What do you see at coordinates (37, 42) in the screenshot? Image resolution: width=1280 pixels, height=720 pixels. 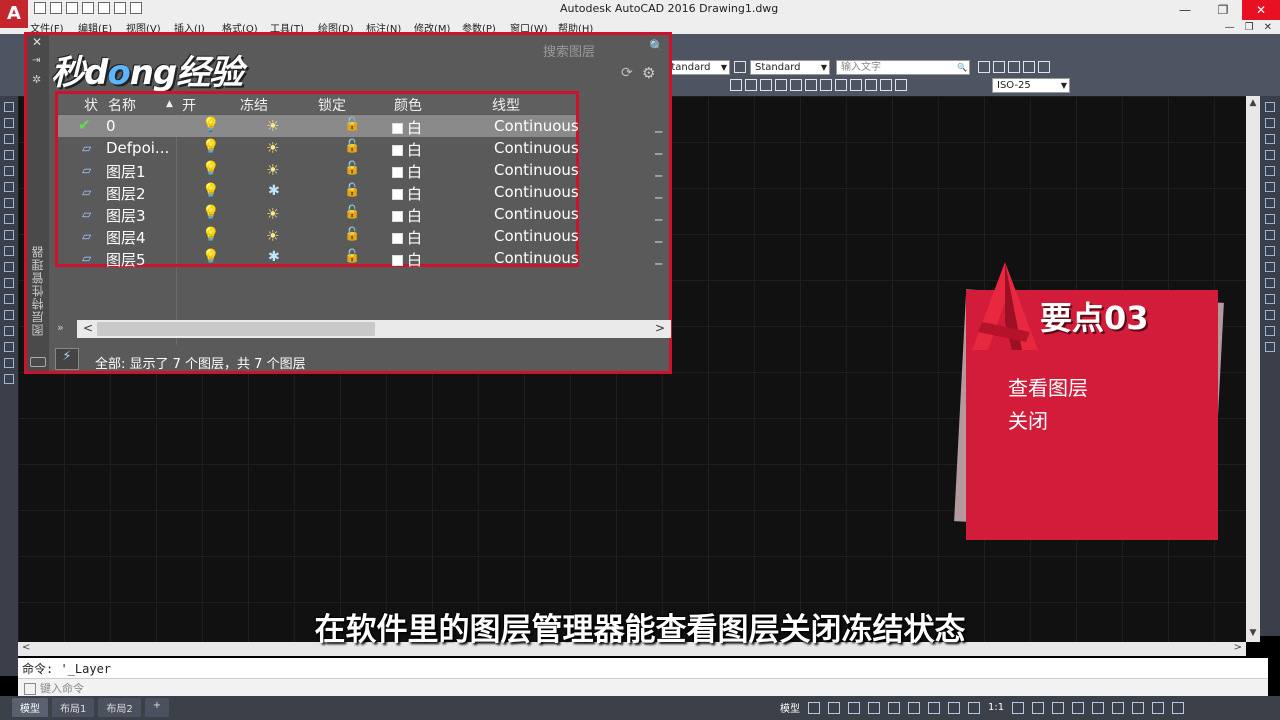 I see `palette-close-icon: ✕` at bounding box center [37, 42].